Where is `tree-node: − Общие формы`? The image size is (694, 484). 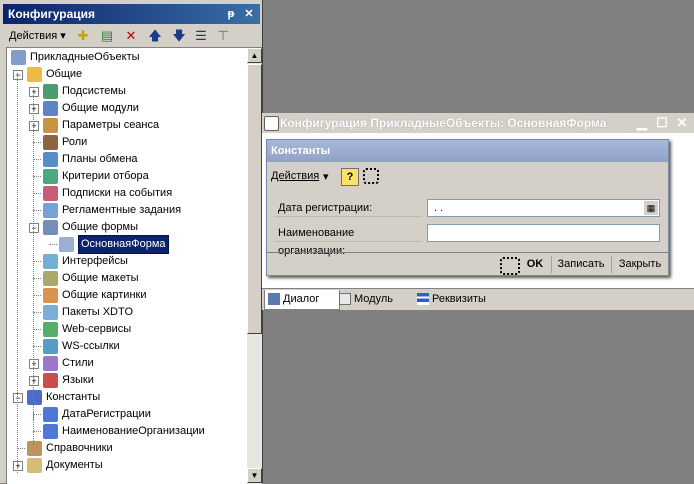 tree-node: − Общие формы is located at coordinates (127, 227).